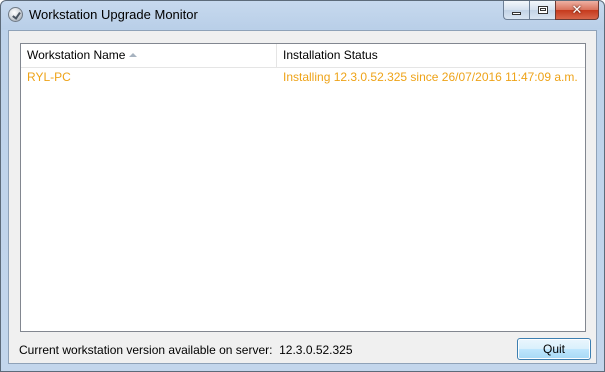 This screenshot has width=605, height=372. Describe the element at coordinates (516, 13) in the screenshot. I see `minimize-icon` at that location.